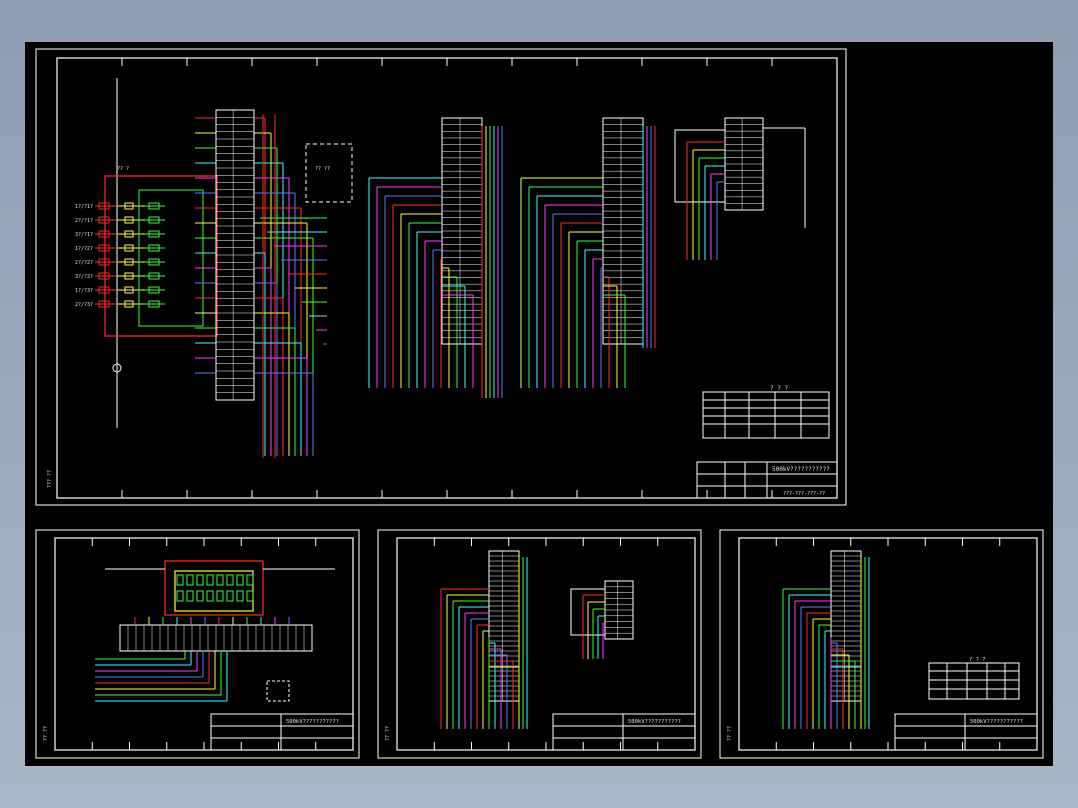 This screenshot has width=1078, height=808. I want to click on main-title-code: ???-???-???-??, so click(804, 494).